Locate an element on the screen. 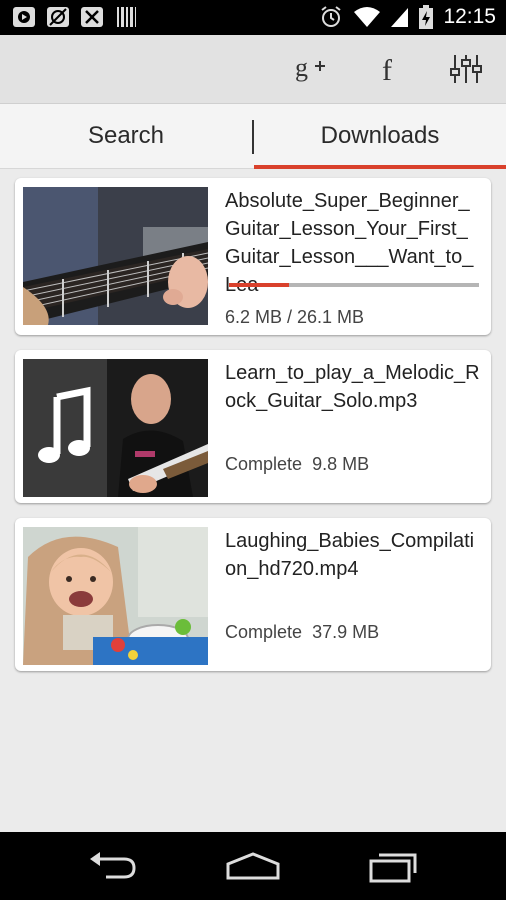 The image size is (506, 900). google-plus-icon: g is located at coordinates (310, 67).